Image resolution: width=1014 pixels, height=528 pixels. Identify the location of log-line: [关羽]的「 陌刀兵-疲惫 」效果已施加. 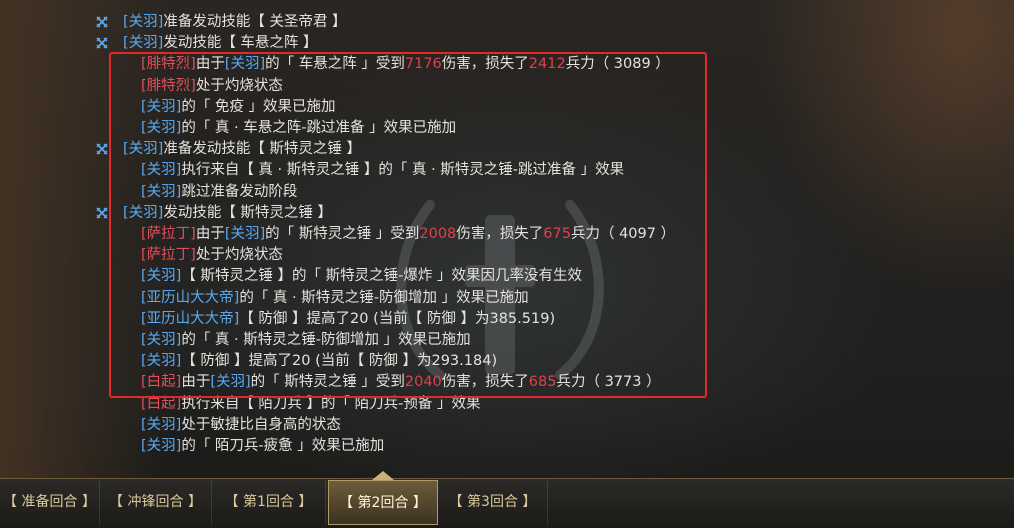
(262, 446).